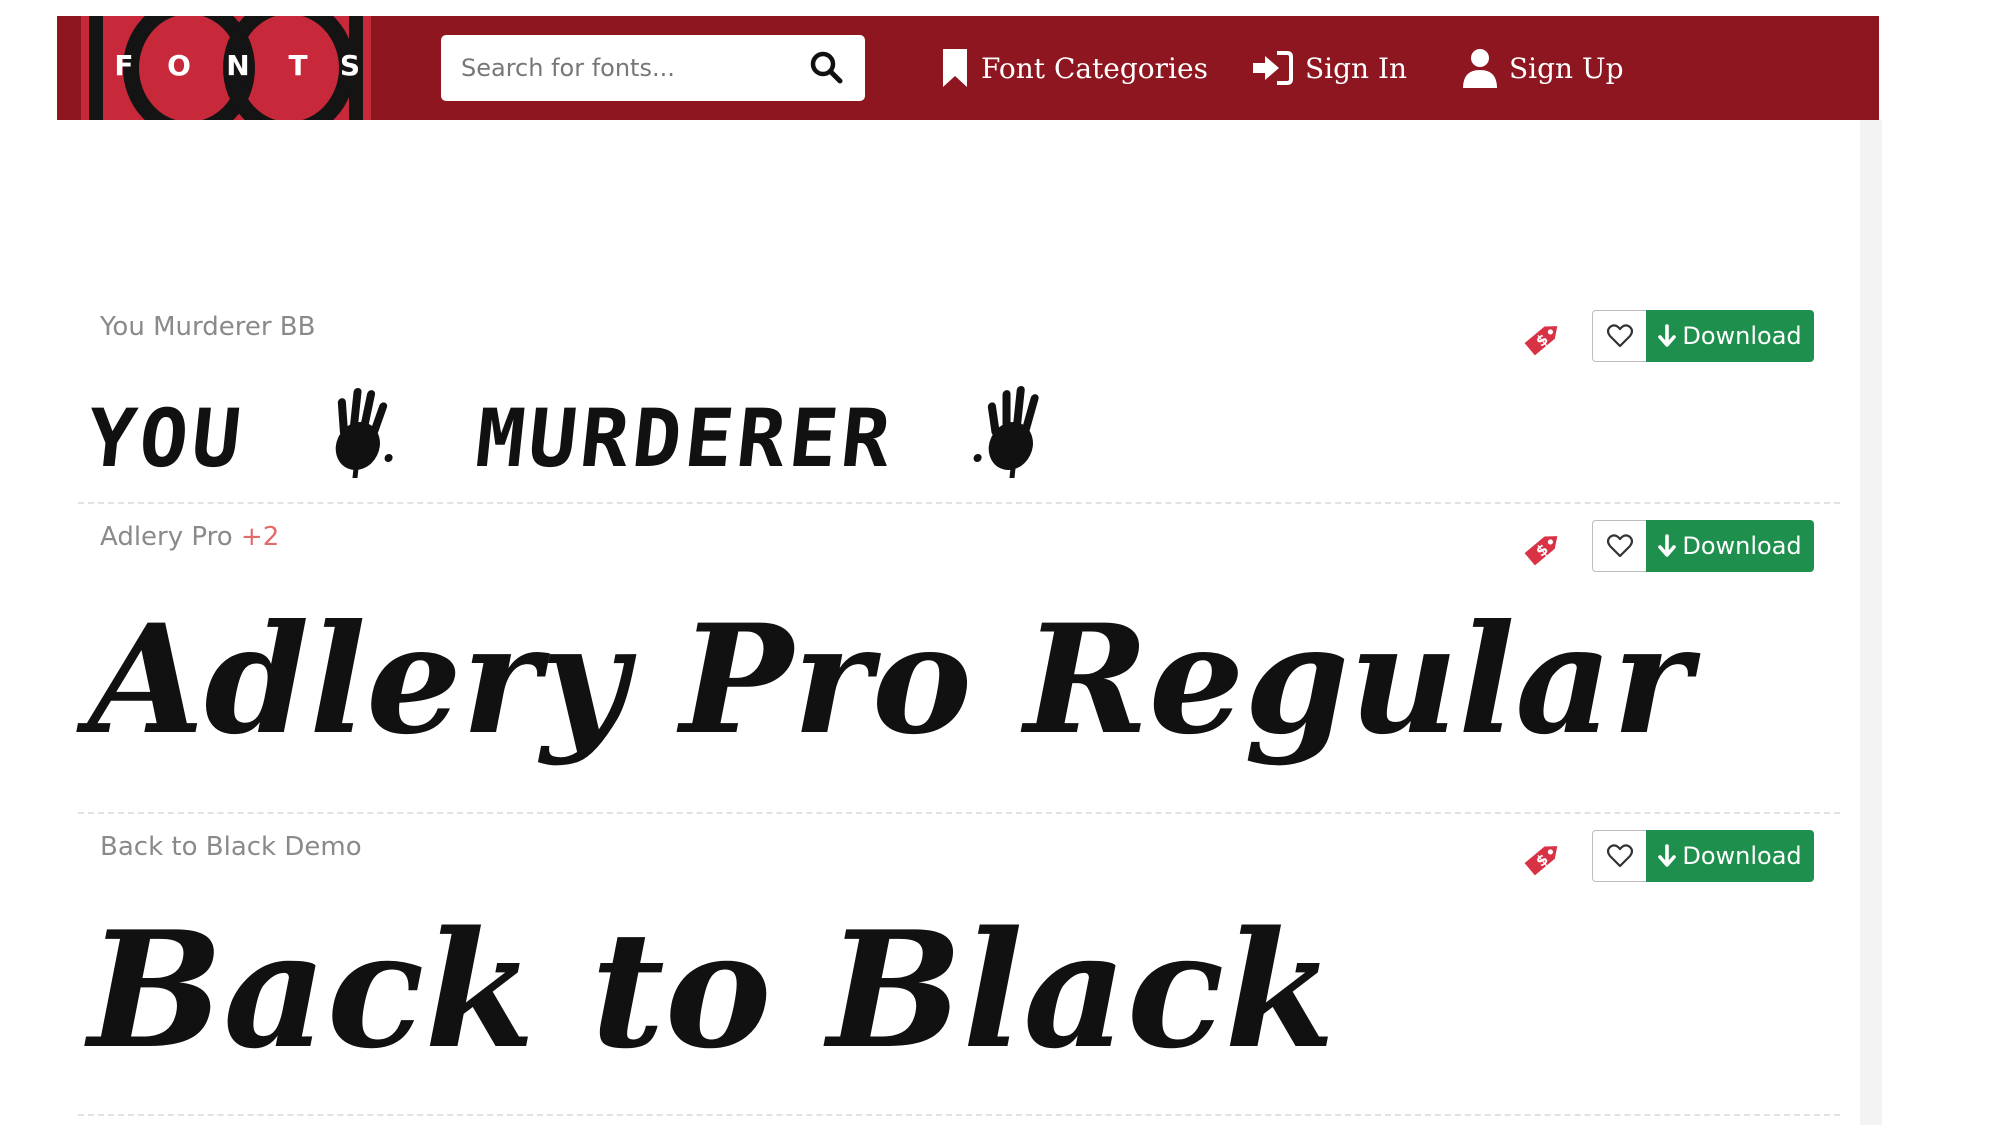 The image size is (2000, 1125). I want to click on nav-label: Sign Up, so click(1566, 68).